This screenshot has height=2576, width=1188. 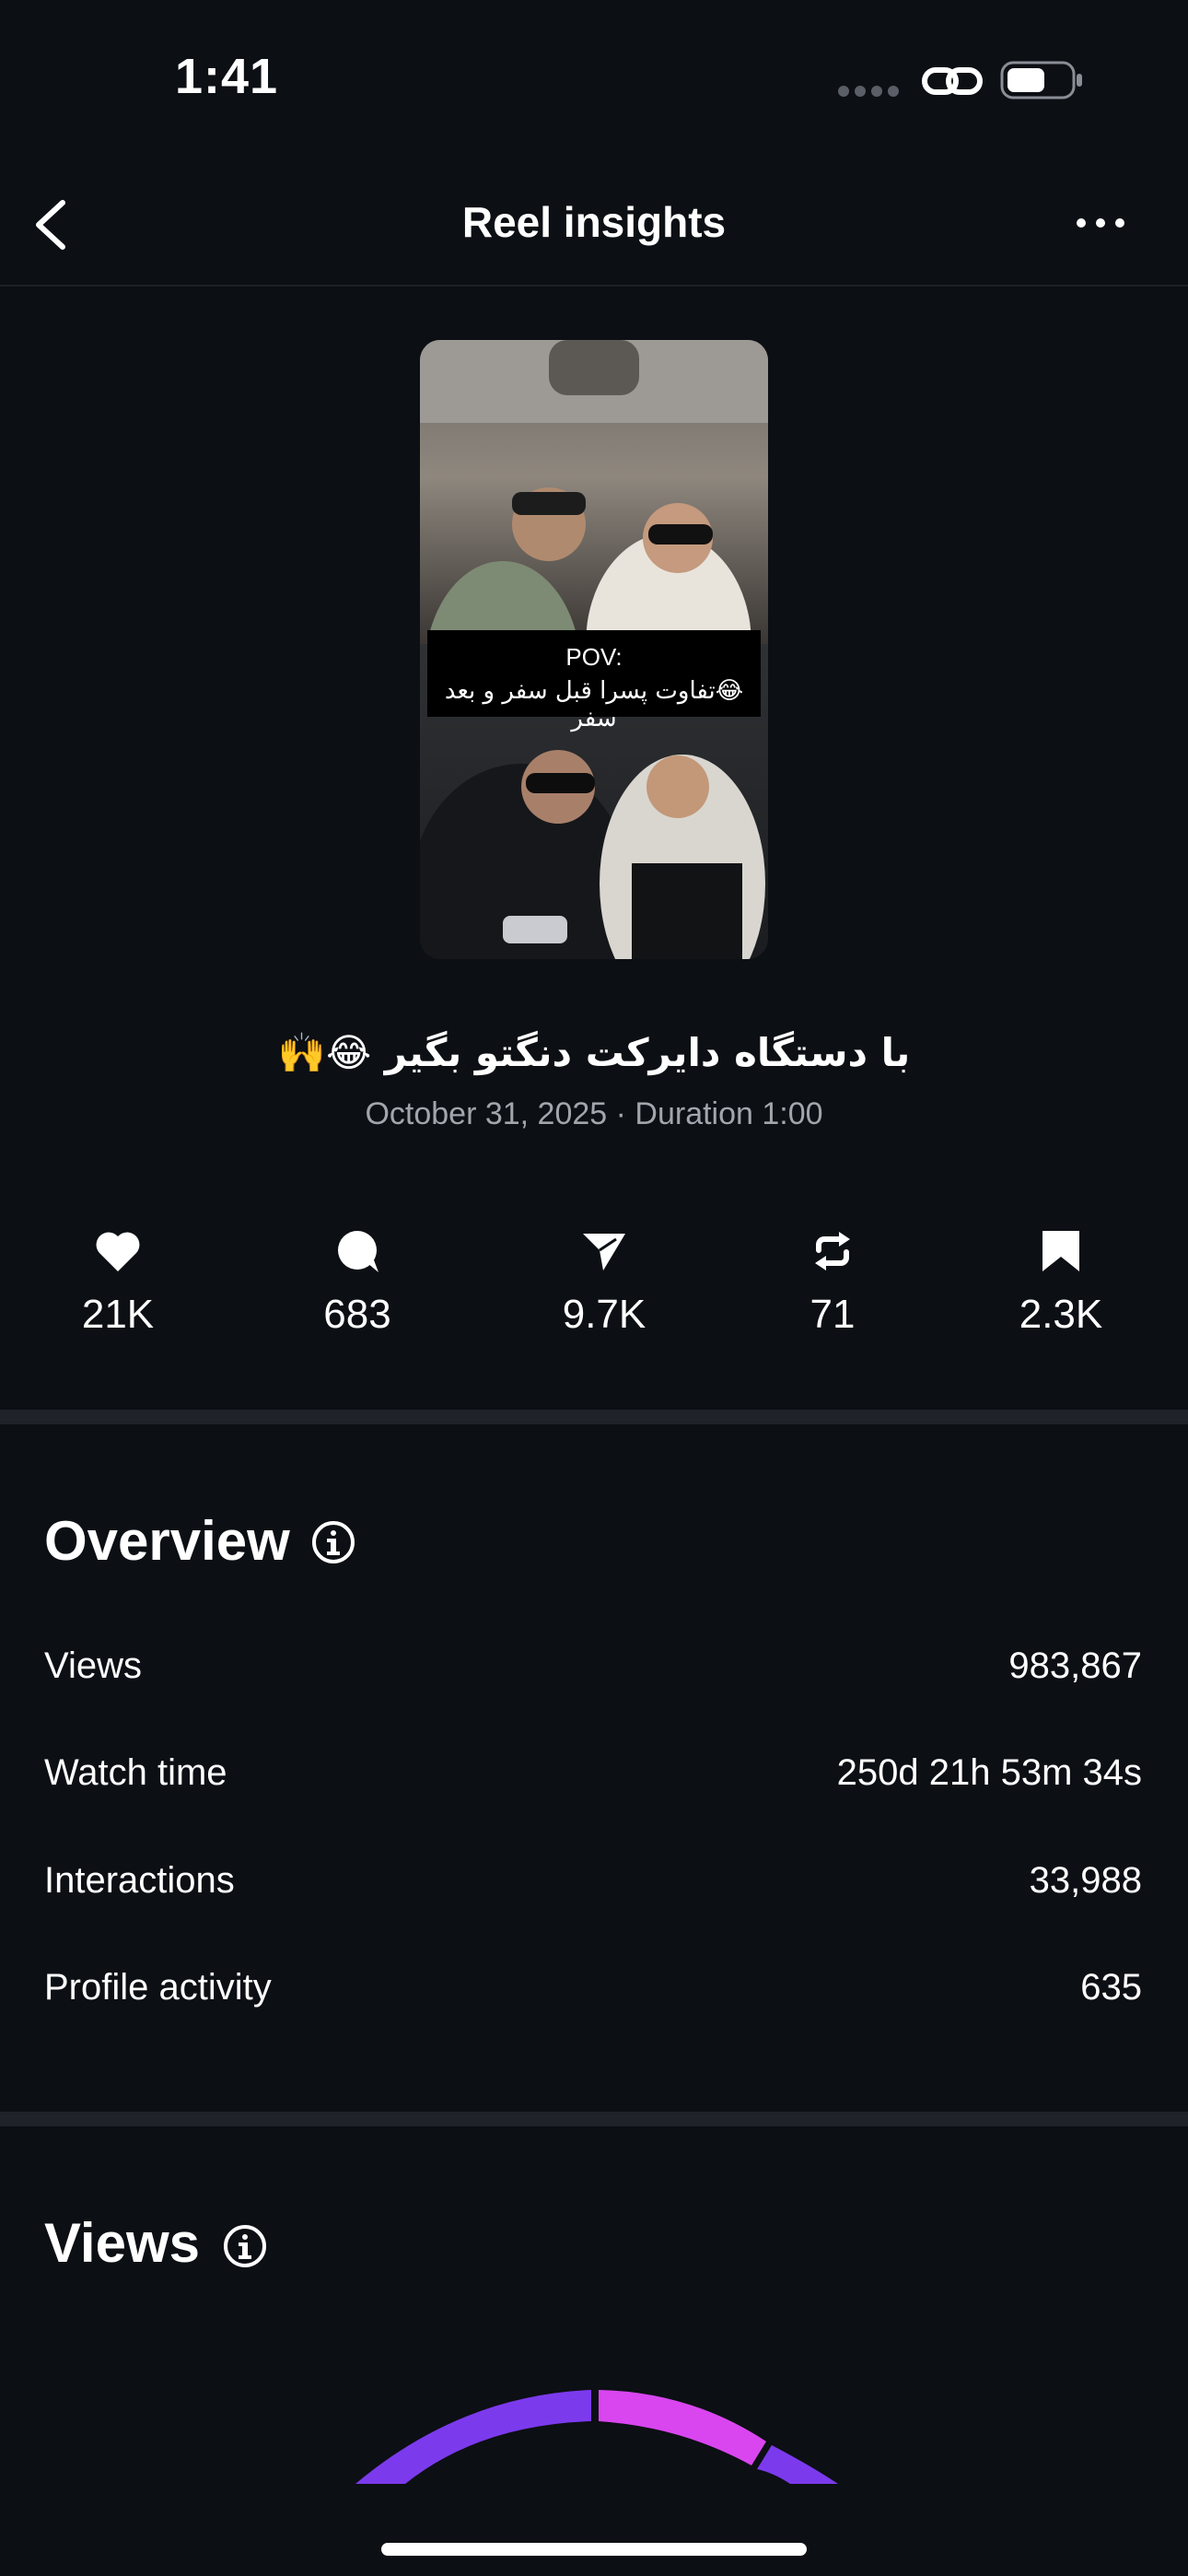 I want to click on overview-title: Overview, so click(x=167, y=1541).